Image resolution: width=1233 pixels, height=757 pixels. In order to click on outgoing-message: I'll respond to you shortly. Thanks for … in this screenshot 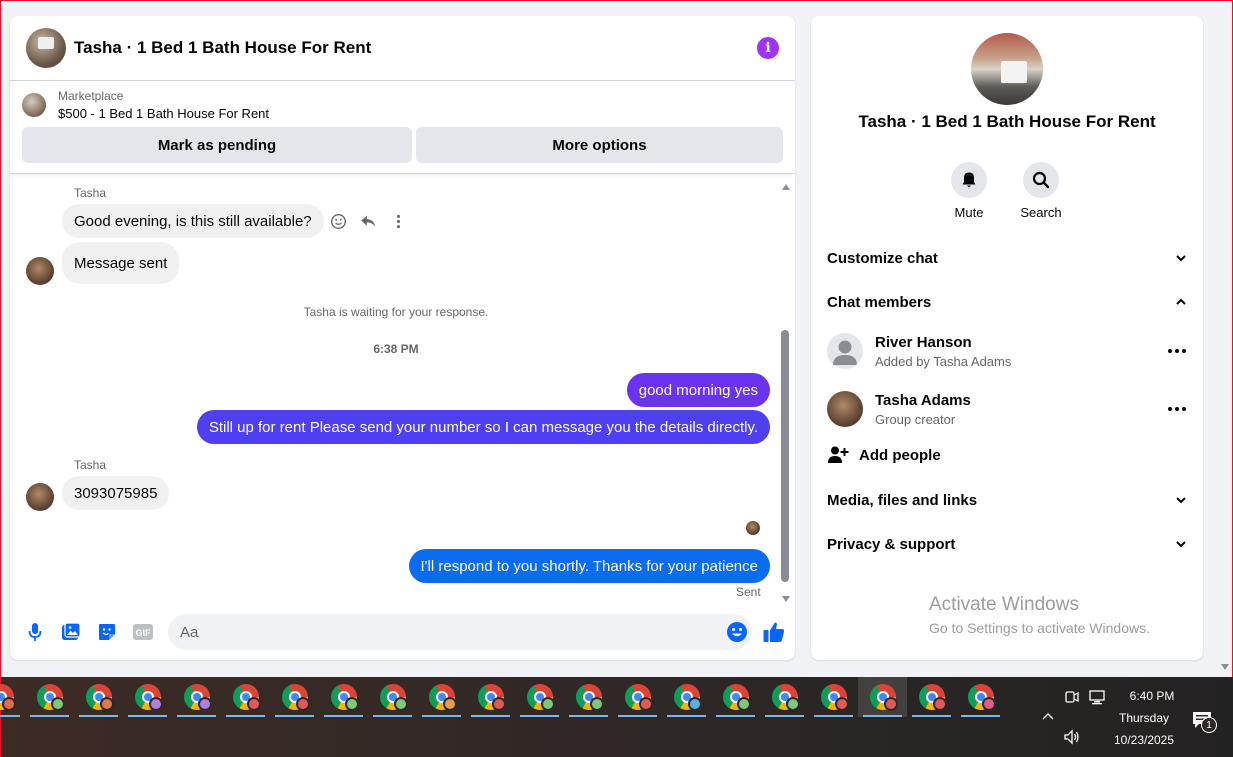, I will do `click(589, 566)`.